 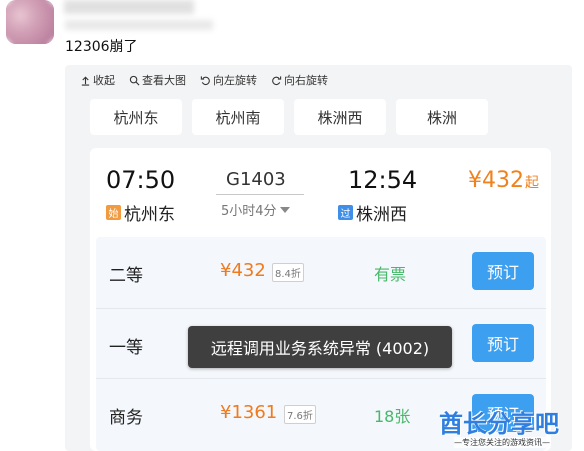 I want to click on arrive-station-name: 株洲西, so click(x=381, y=215).